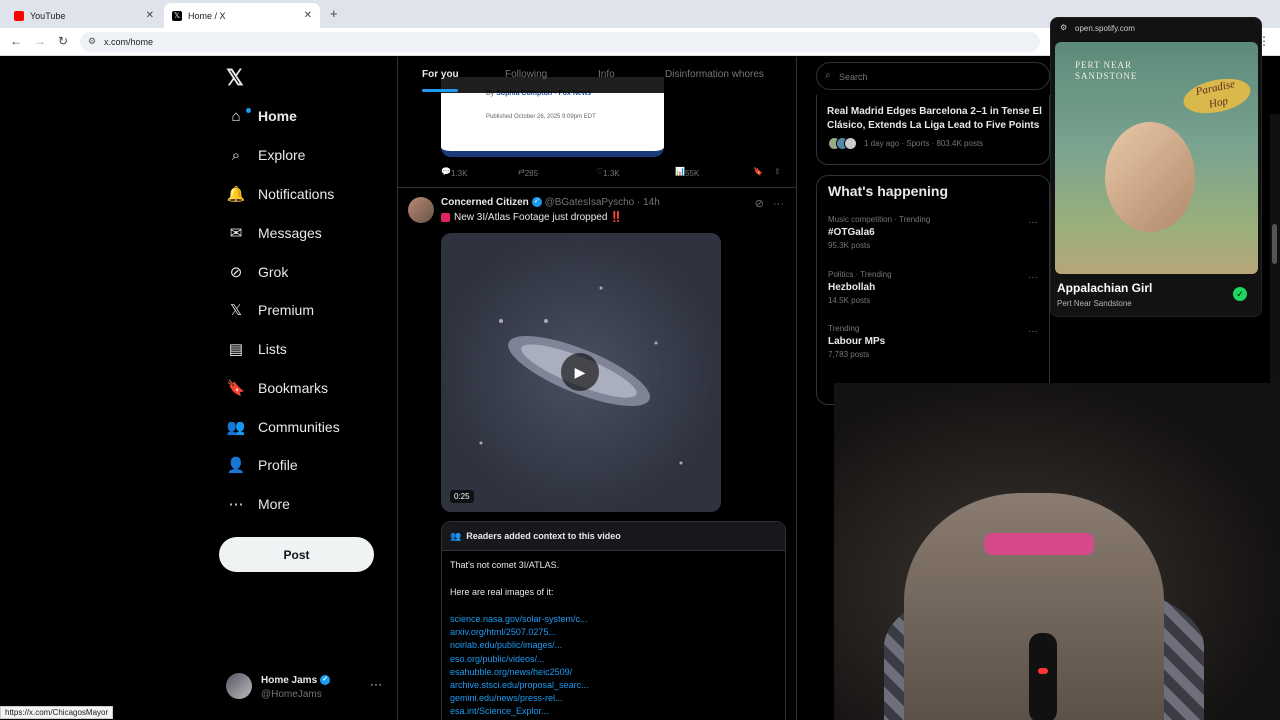 Image resolution: width=1280 pixels, height=720 pixels. Describe the element at coordinates (274, 233) in the screenshot. I see `sidebar-item-messages: ✉ Messages` at that location.